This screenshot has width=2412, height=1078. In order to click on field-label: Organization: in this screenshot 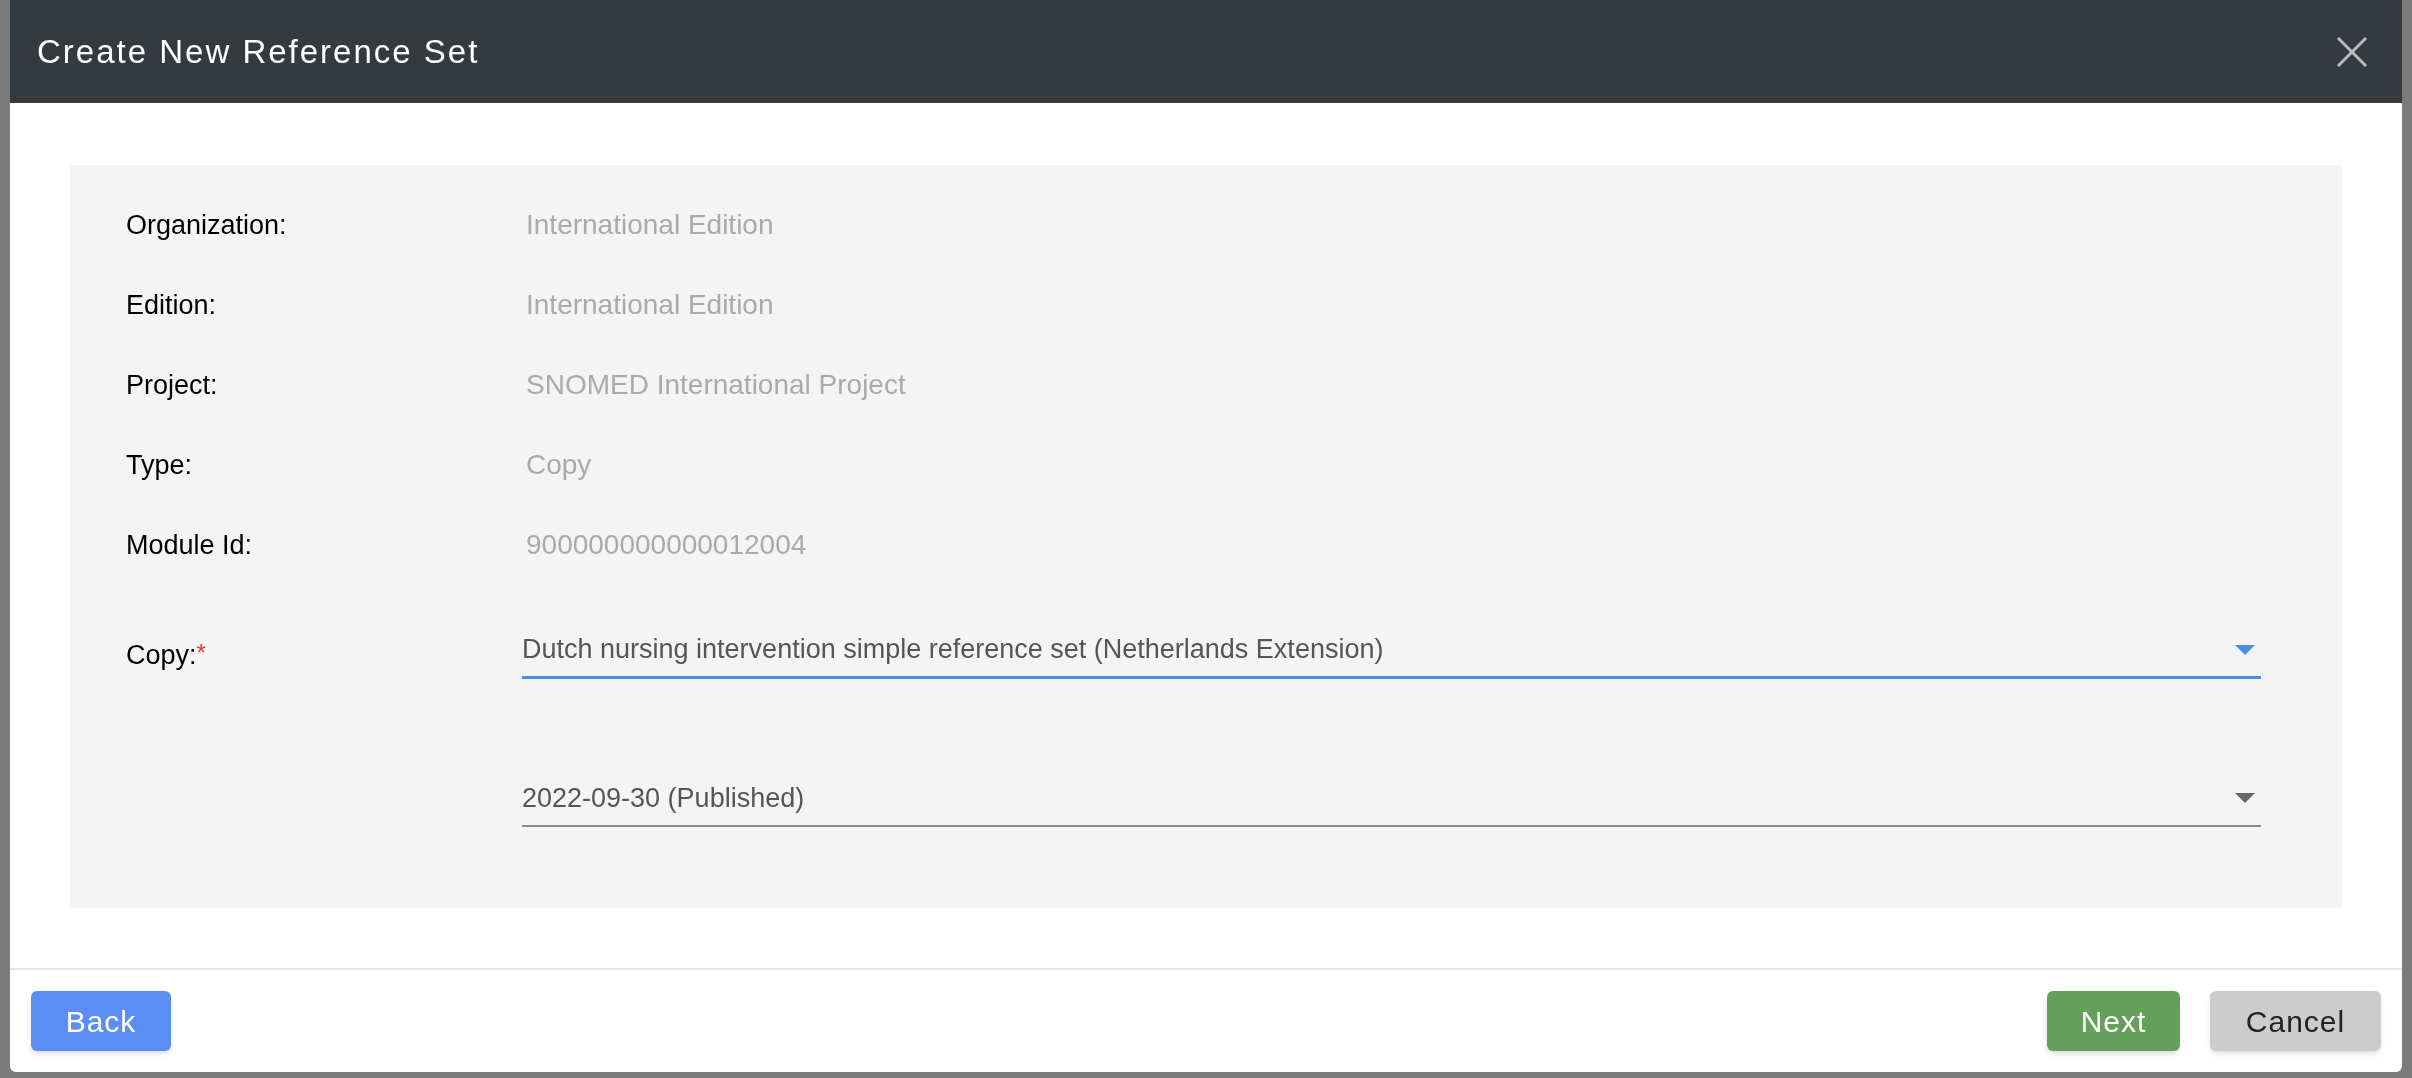, I will do `click(207, 225)`.